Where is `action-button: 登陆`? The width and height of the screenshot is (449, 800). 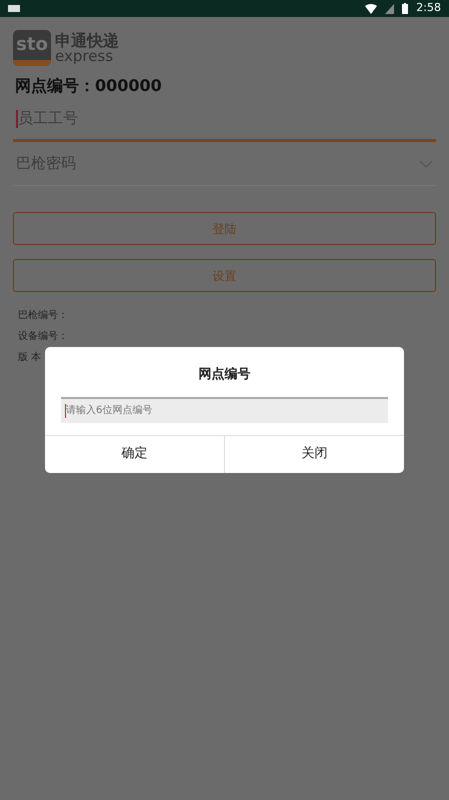
action-button: 登陆 is located at coordinates (224, 228).